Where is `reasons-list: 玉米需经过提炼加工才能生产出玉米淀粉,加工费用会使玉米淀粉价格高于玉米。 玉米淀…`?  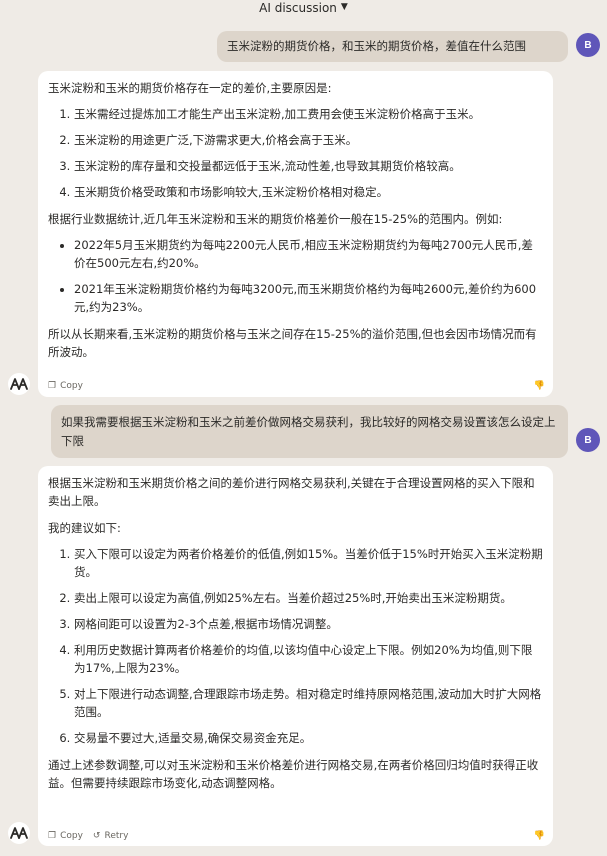 reasons-list: 玉米需经过提炼加工才能生产出玉米淀粉,加工费用会使玉米淀粉价格高于玉米。 玉米淀… is located at coordinates (295, 153).